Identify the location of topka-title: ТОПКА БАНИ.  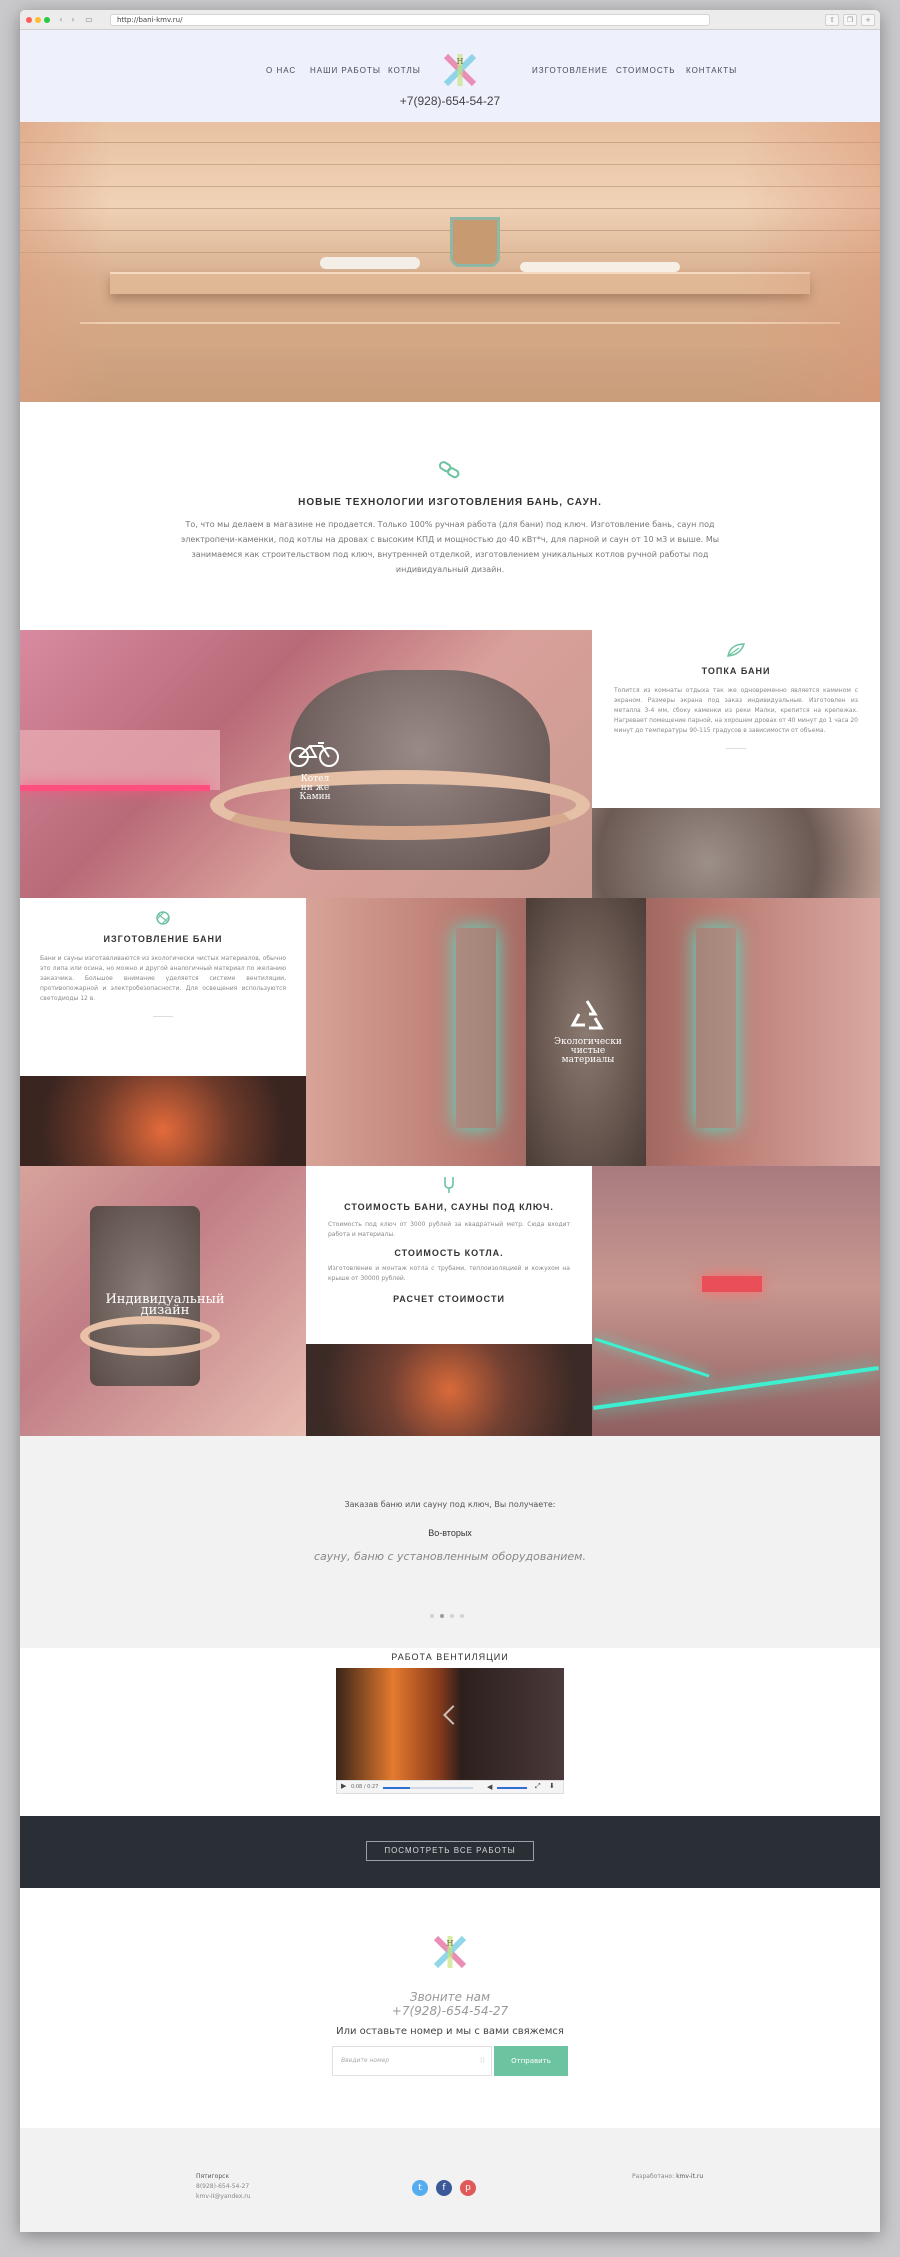
(736, 671).